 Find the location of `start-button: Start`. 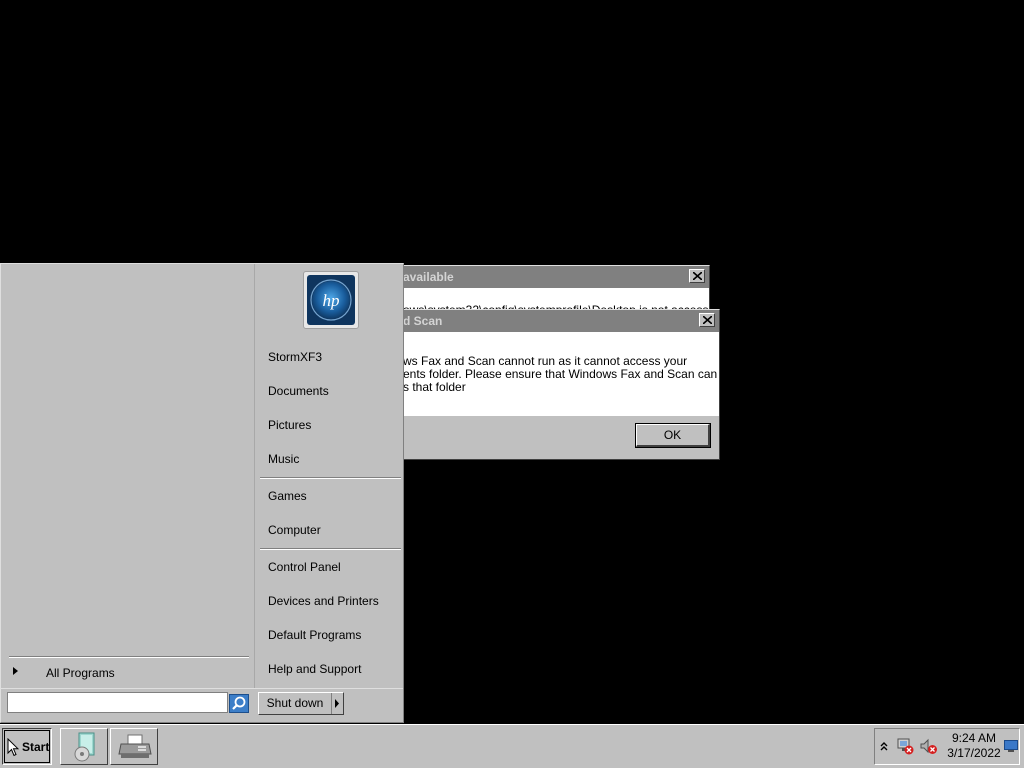

start-button: Start is located at coordinates (27, 746).